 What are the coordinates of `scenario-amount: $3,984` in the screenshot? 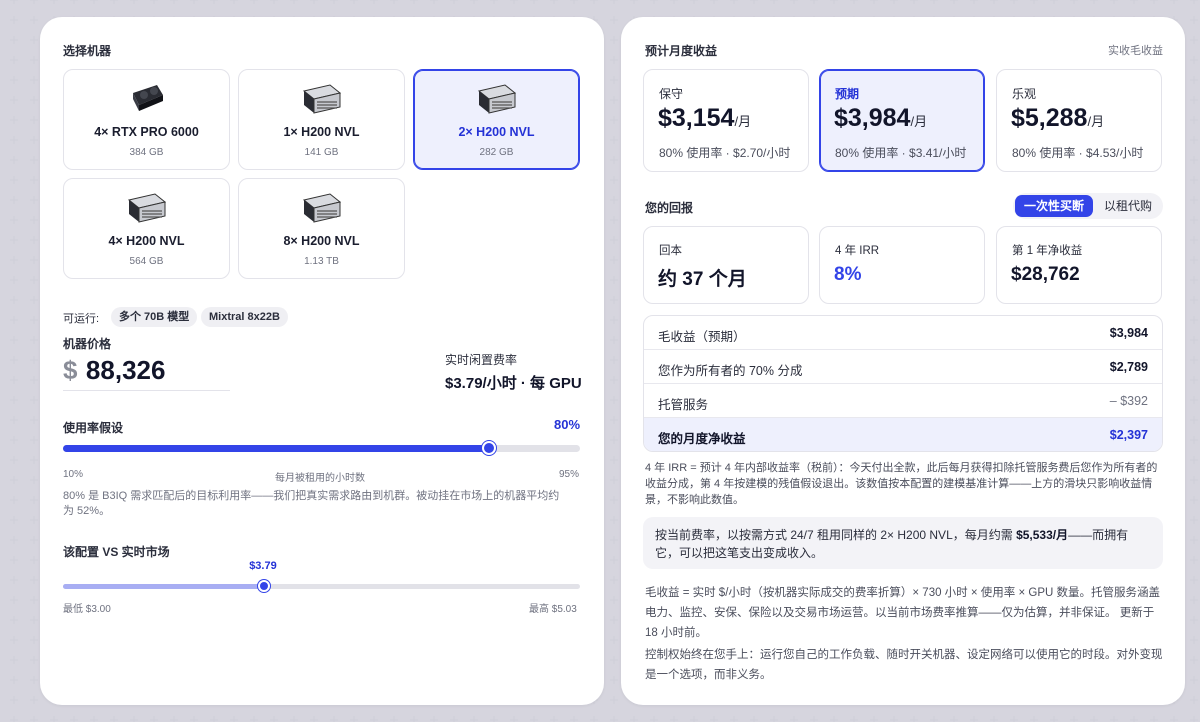 It's located at (872, 118).